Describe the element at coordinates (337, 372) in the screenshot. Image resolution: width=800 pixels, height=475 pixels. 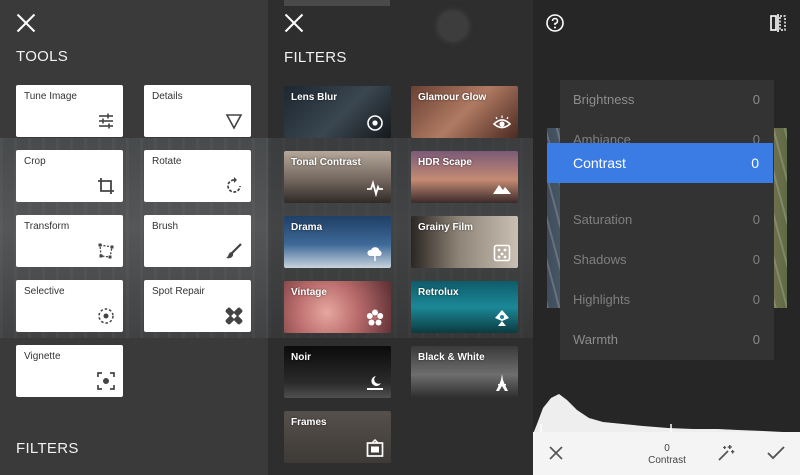
I see `filter-noir: Noir` at that location.